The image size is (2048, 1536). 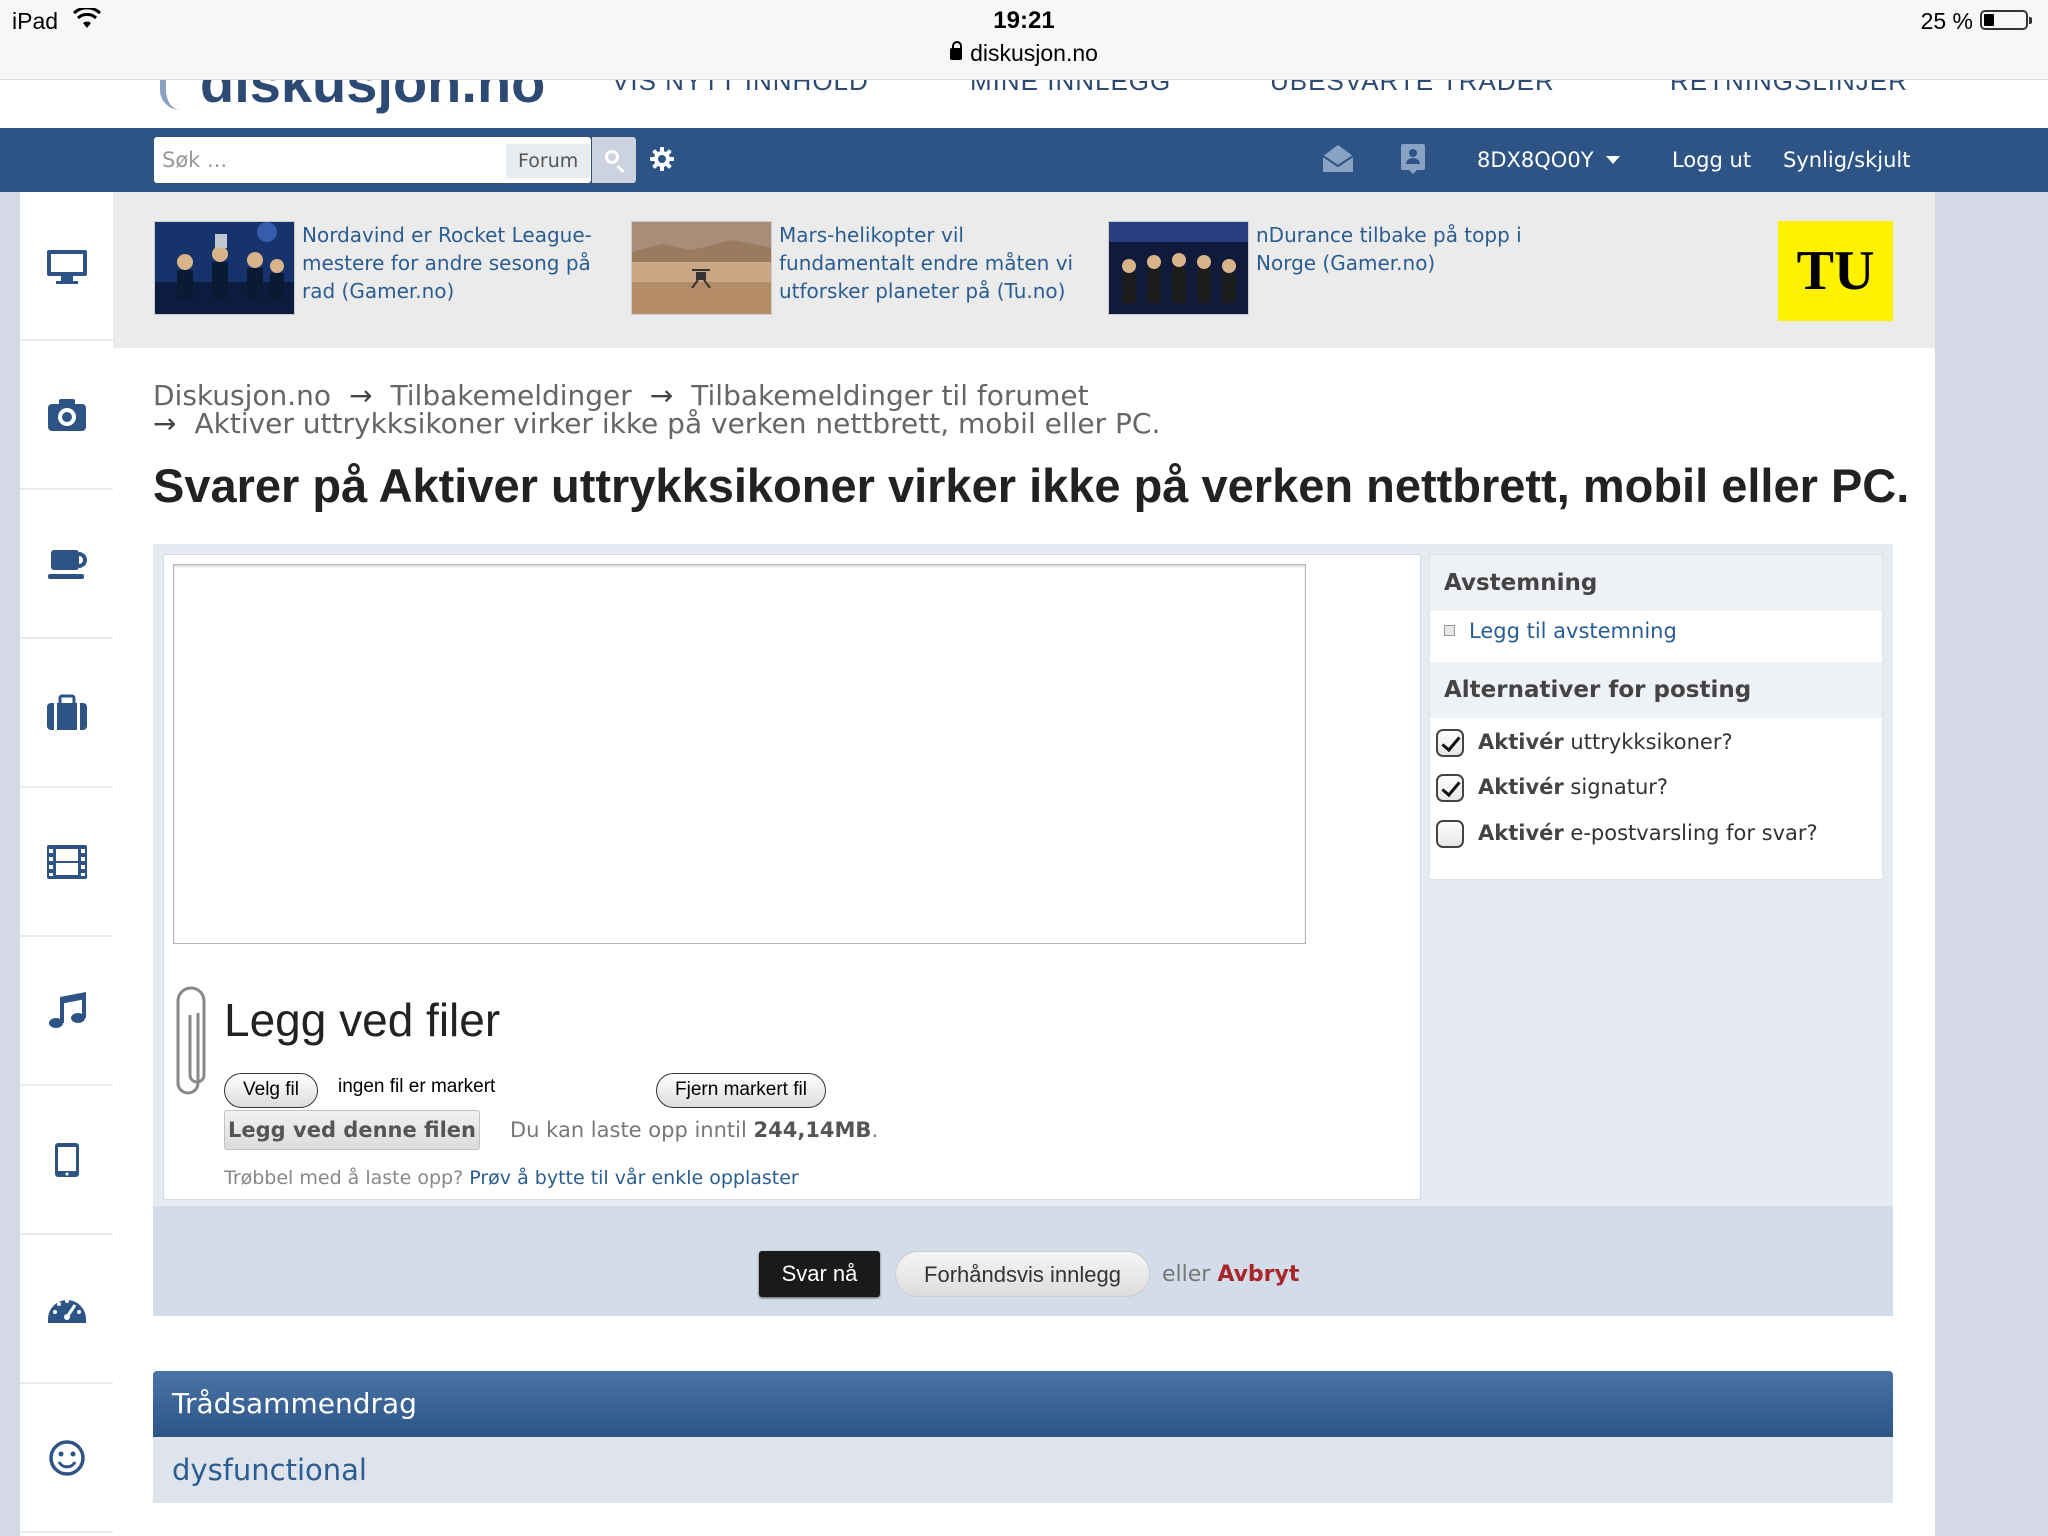 I want to click on search-button, so click(x=614, y=160).